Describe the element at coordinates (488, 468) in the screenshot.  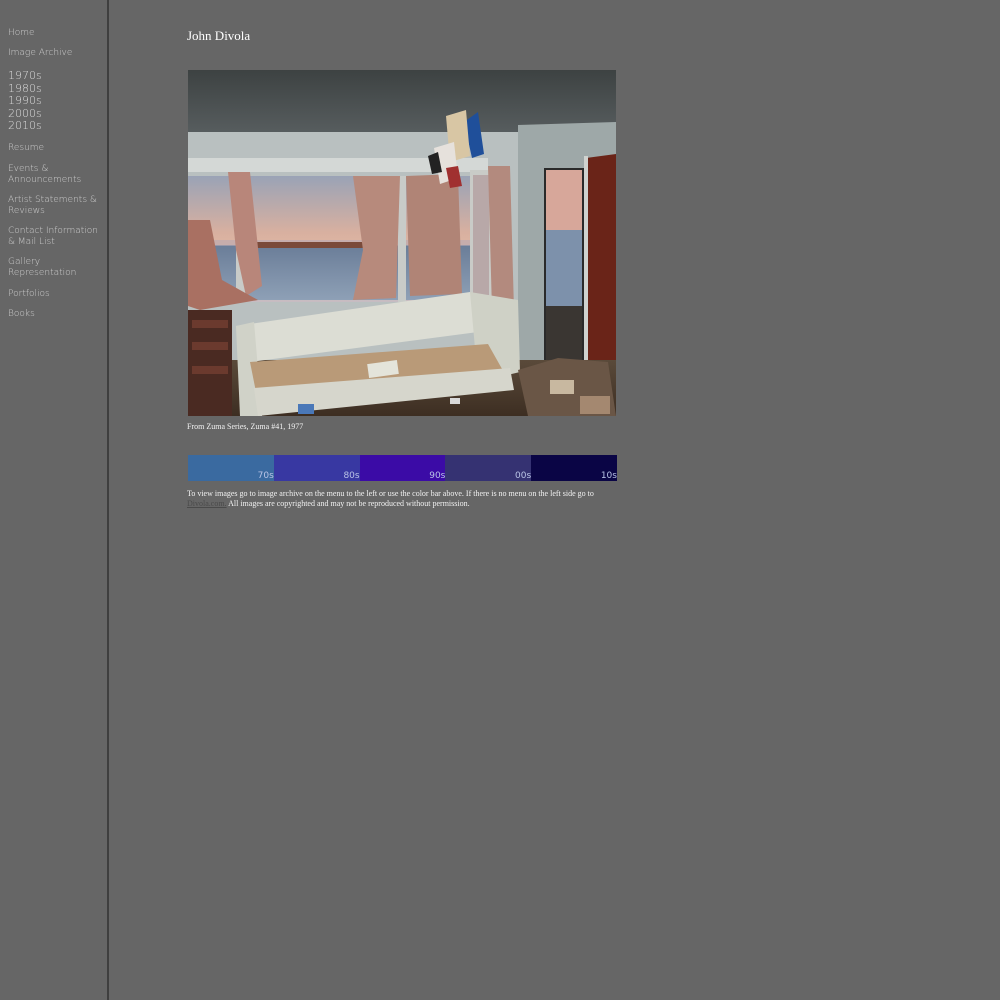
I see `color-bar-00s: 00s` at that location.